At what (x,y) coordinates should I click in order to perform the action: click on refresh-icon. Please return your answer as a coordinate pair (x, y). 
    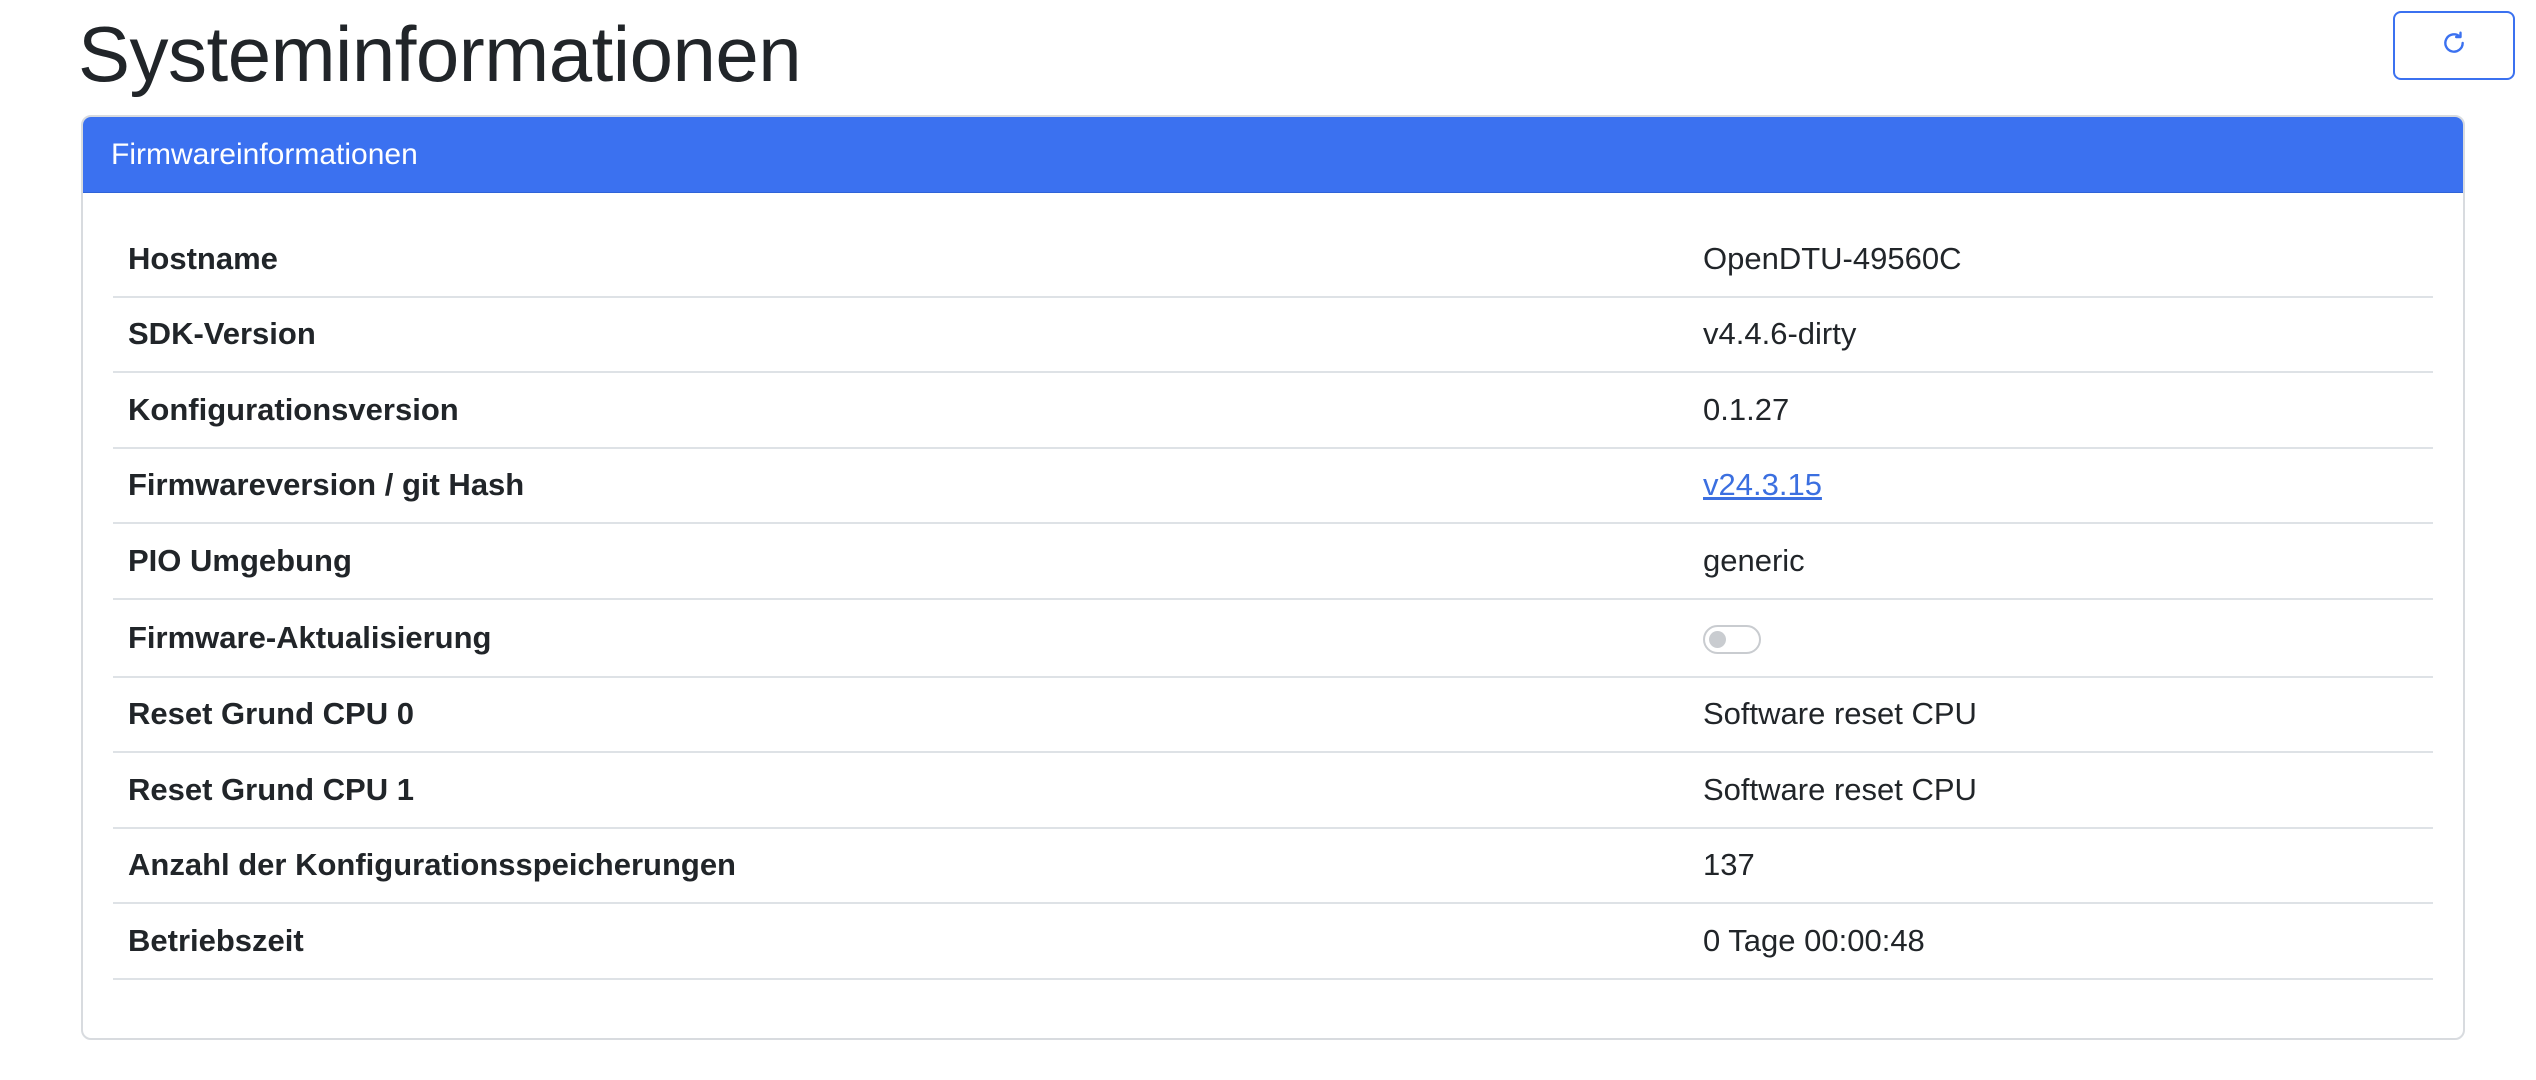
    Looking at the image, I should click on (2454, 45).